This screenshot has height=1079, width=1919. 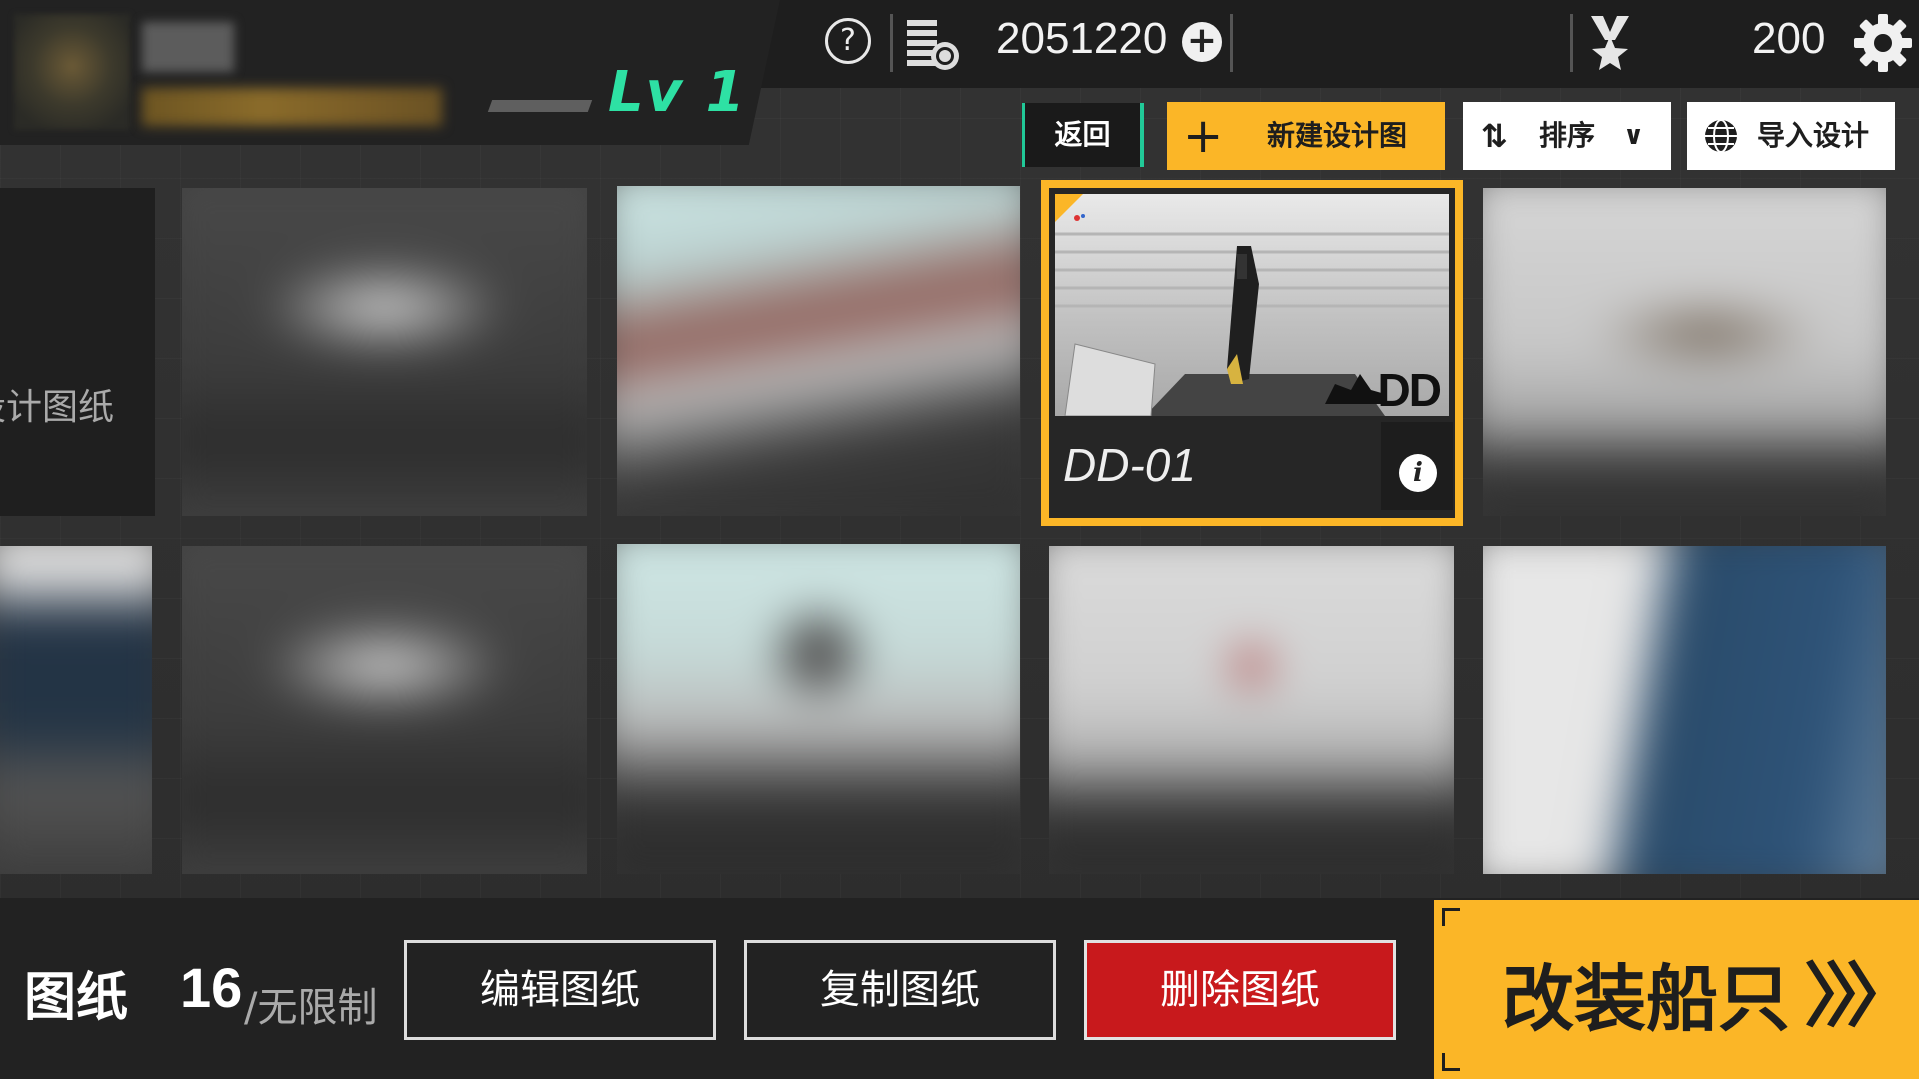 I want to click on blueprints-limit: /无限制, so click(x=311, y=1008).